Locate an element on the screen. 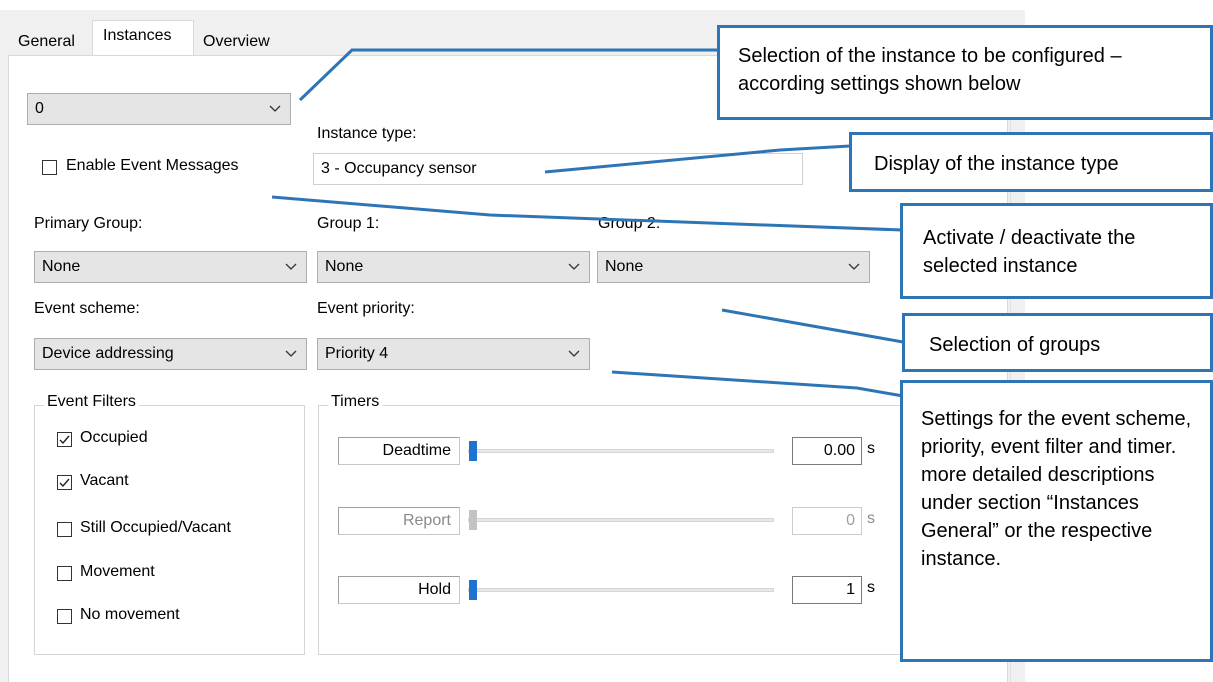  instance-type-field: 3 - Occupancy sensor is located at coordinates (558, 169).